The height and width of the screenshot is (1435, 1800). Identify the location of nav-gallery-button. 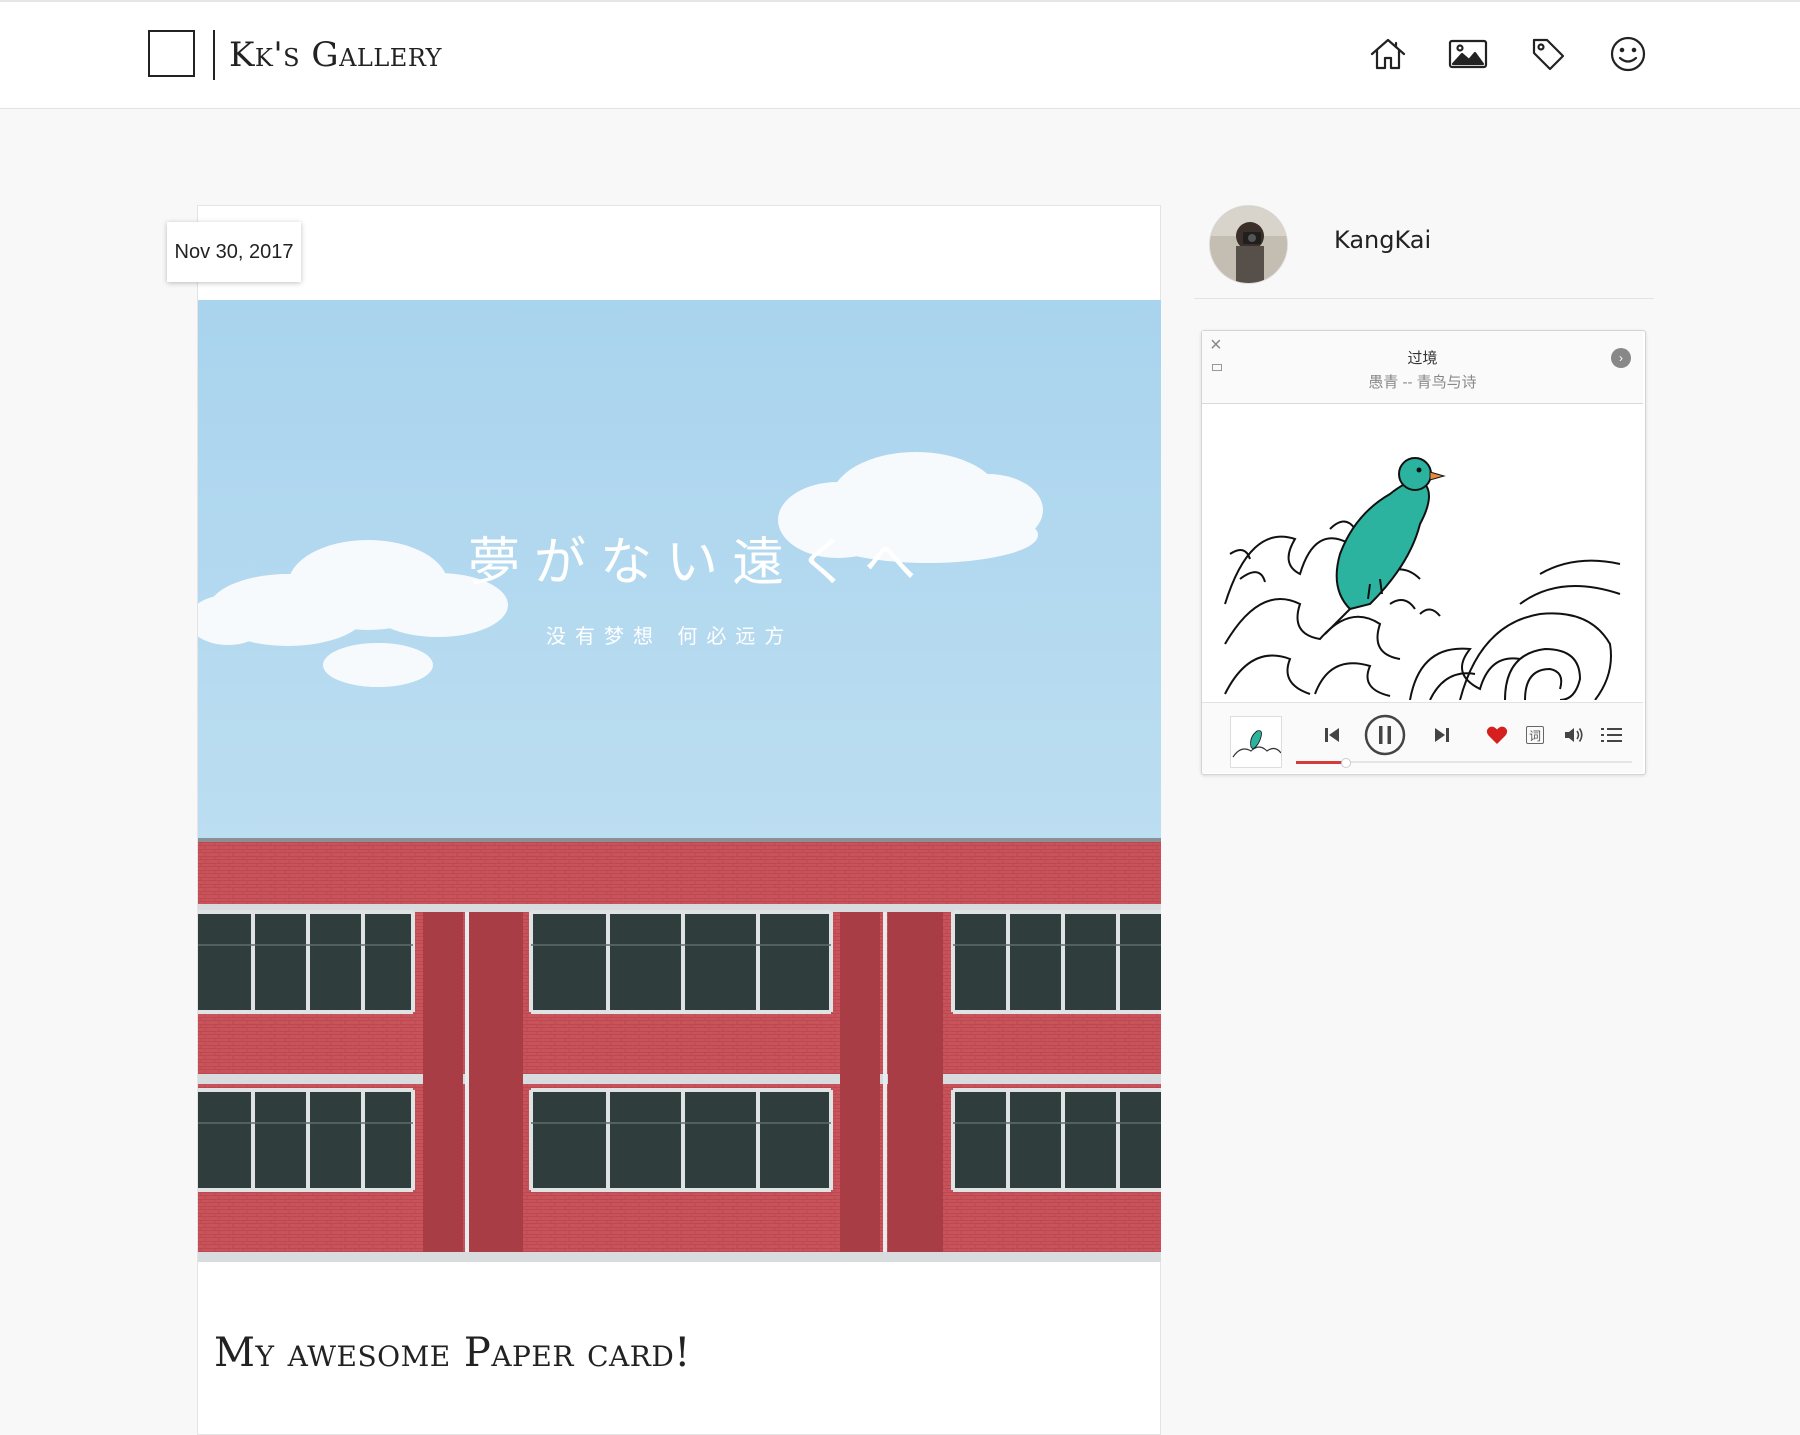
(1468, 54).